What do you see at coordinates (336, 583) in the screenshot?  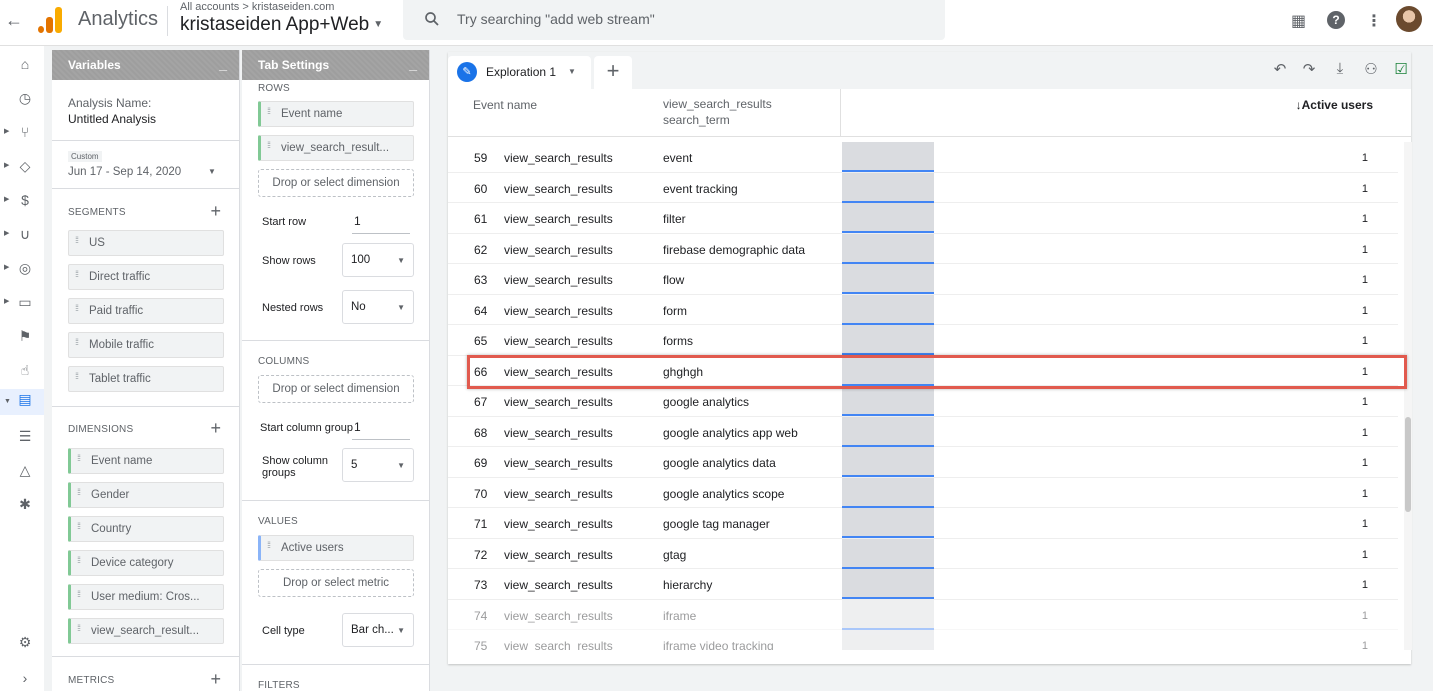 I see `drop-metric-zone: Drop or select metric` at bounding box center [336, 583].